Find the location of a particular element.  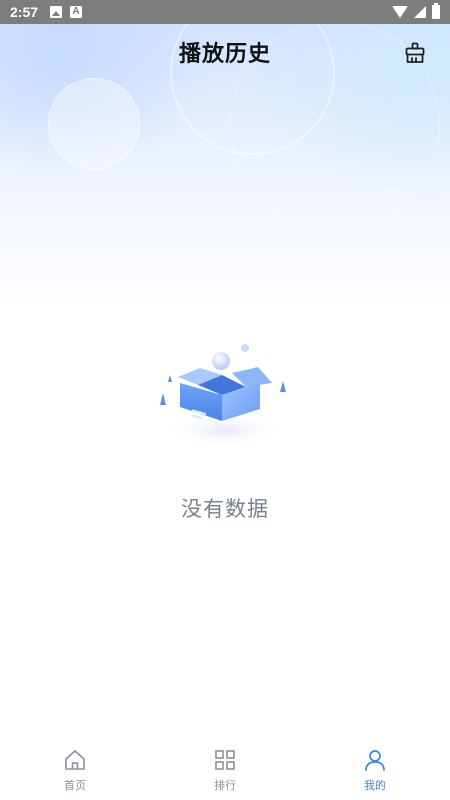

nav-item-mine: 我的 is located at coordinates (375, 770).